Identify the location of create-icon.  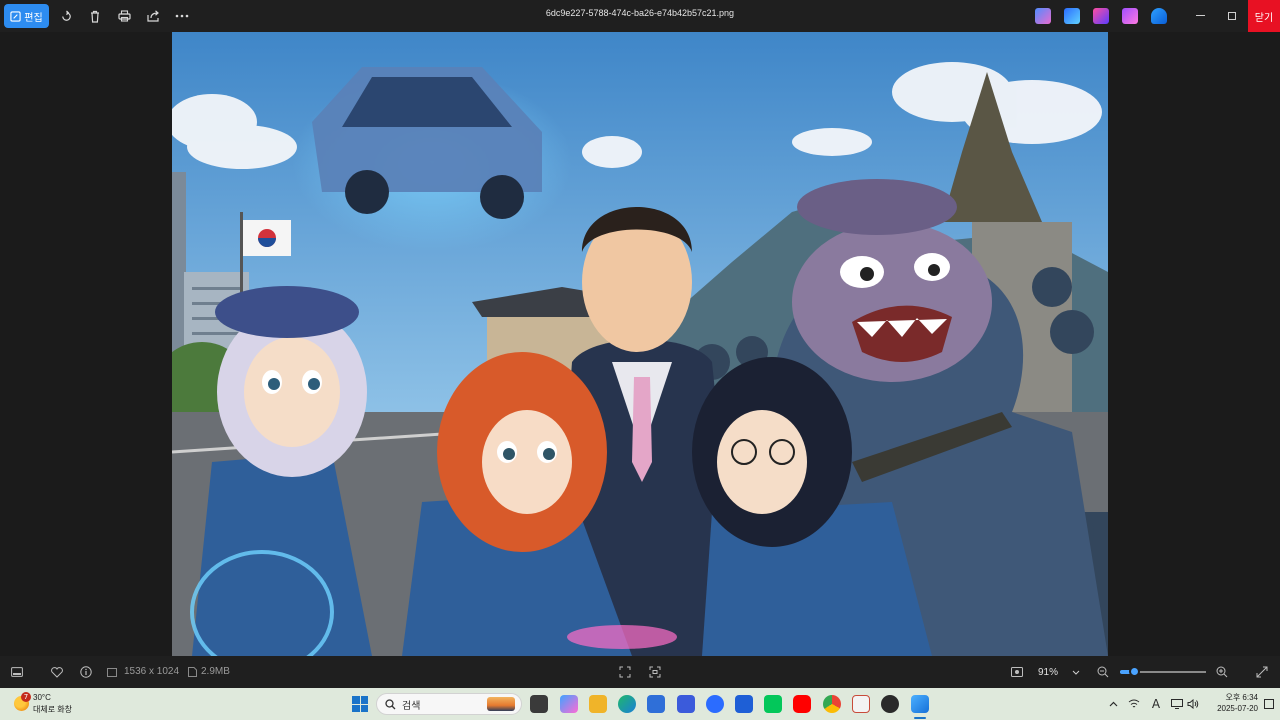
(1101, 16).